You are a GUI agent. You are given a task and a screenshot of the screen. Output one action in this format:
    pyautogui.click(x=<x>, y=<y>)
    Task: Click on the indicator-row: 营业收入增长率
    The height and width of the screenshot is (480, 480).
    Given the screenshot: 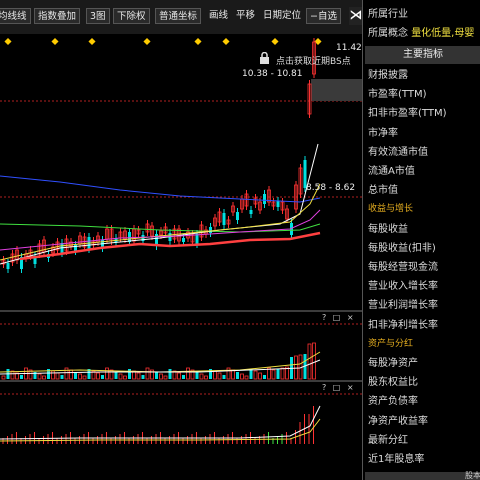 What is the action you would take?
    pyautogui.click(x=403, y=286)
    